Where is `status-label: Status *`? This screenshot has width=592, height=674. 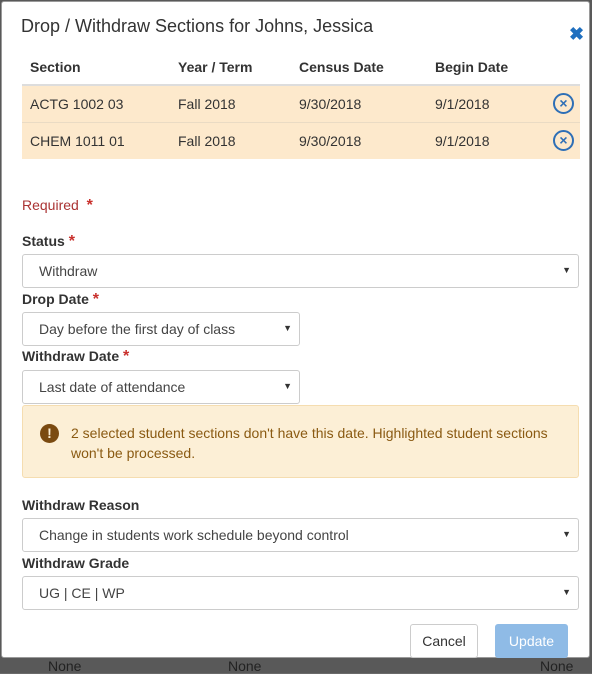
status-label: Status * is located at coordinates (48, 242).